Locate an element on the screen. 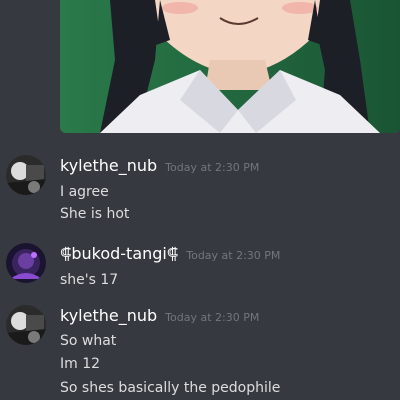 This screenshot has width=400, height=400. message-text: So shes basically the pedophile is located at coordinates (170, 388).